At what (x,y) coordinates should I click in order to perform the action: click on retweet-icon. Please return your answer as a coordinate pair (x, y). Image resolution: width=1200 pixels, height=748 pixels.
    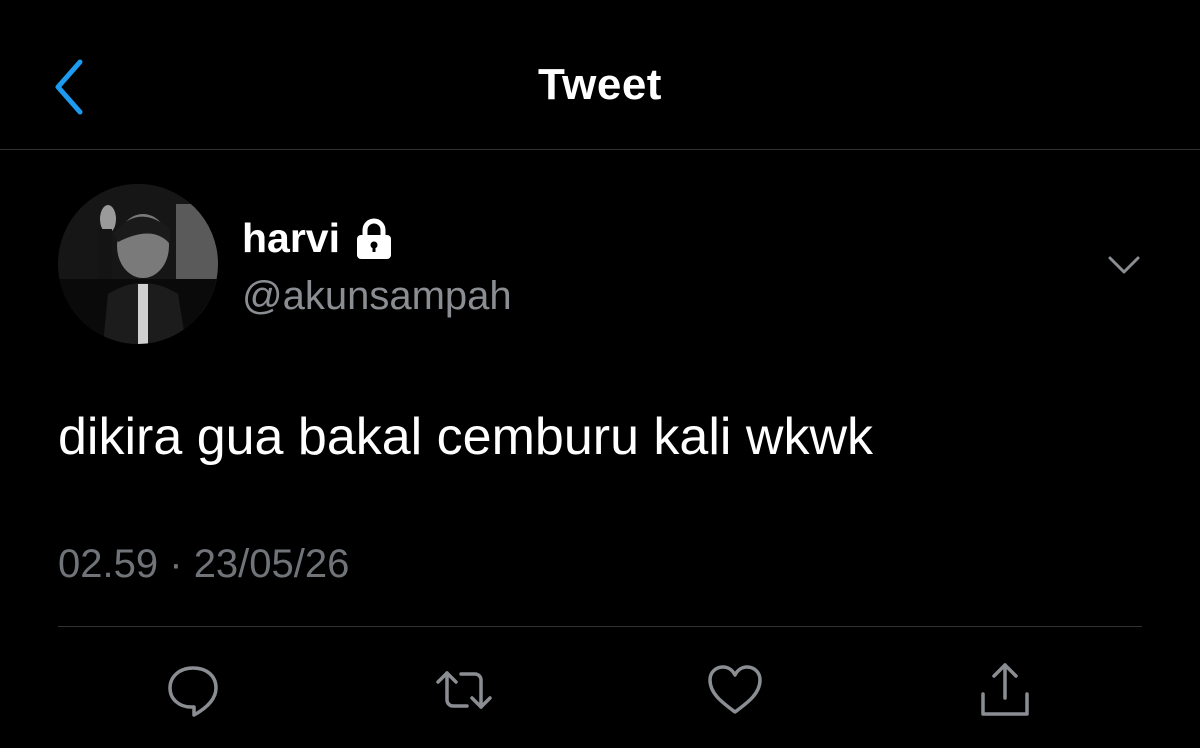
    Looking at the image, I should click on (464, 690).